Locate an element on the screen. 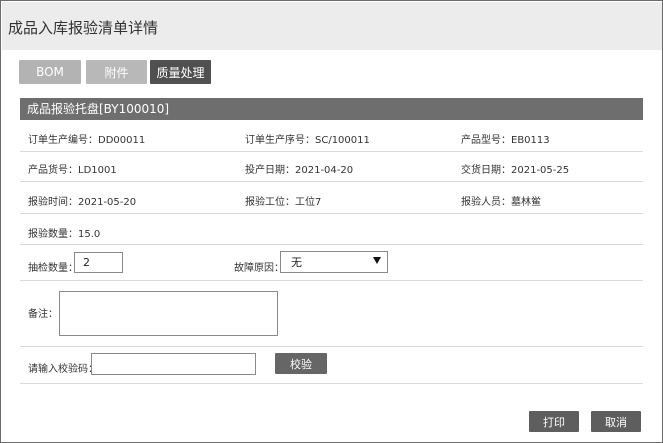 The width and height of the screenshot is (663, 443). fault-reason-label: 故障原因： is located at coordinates (259, 268).